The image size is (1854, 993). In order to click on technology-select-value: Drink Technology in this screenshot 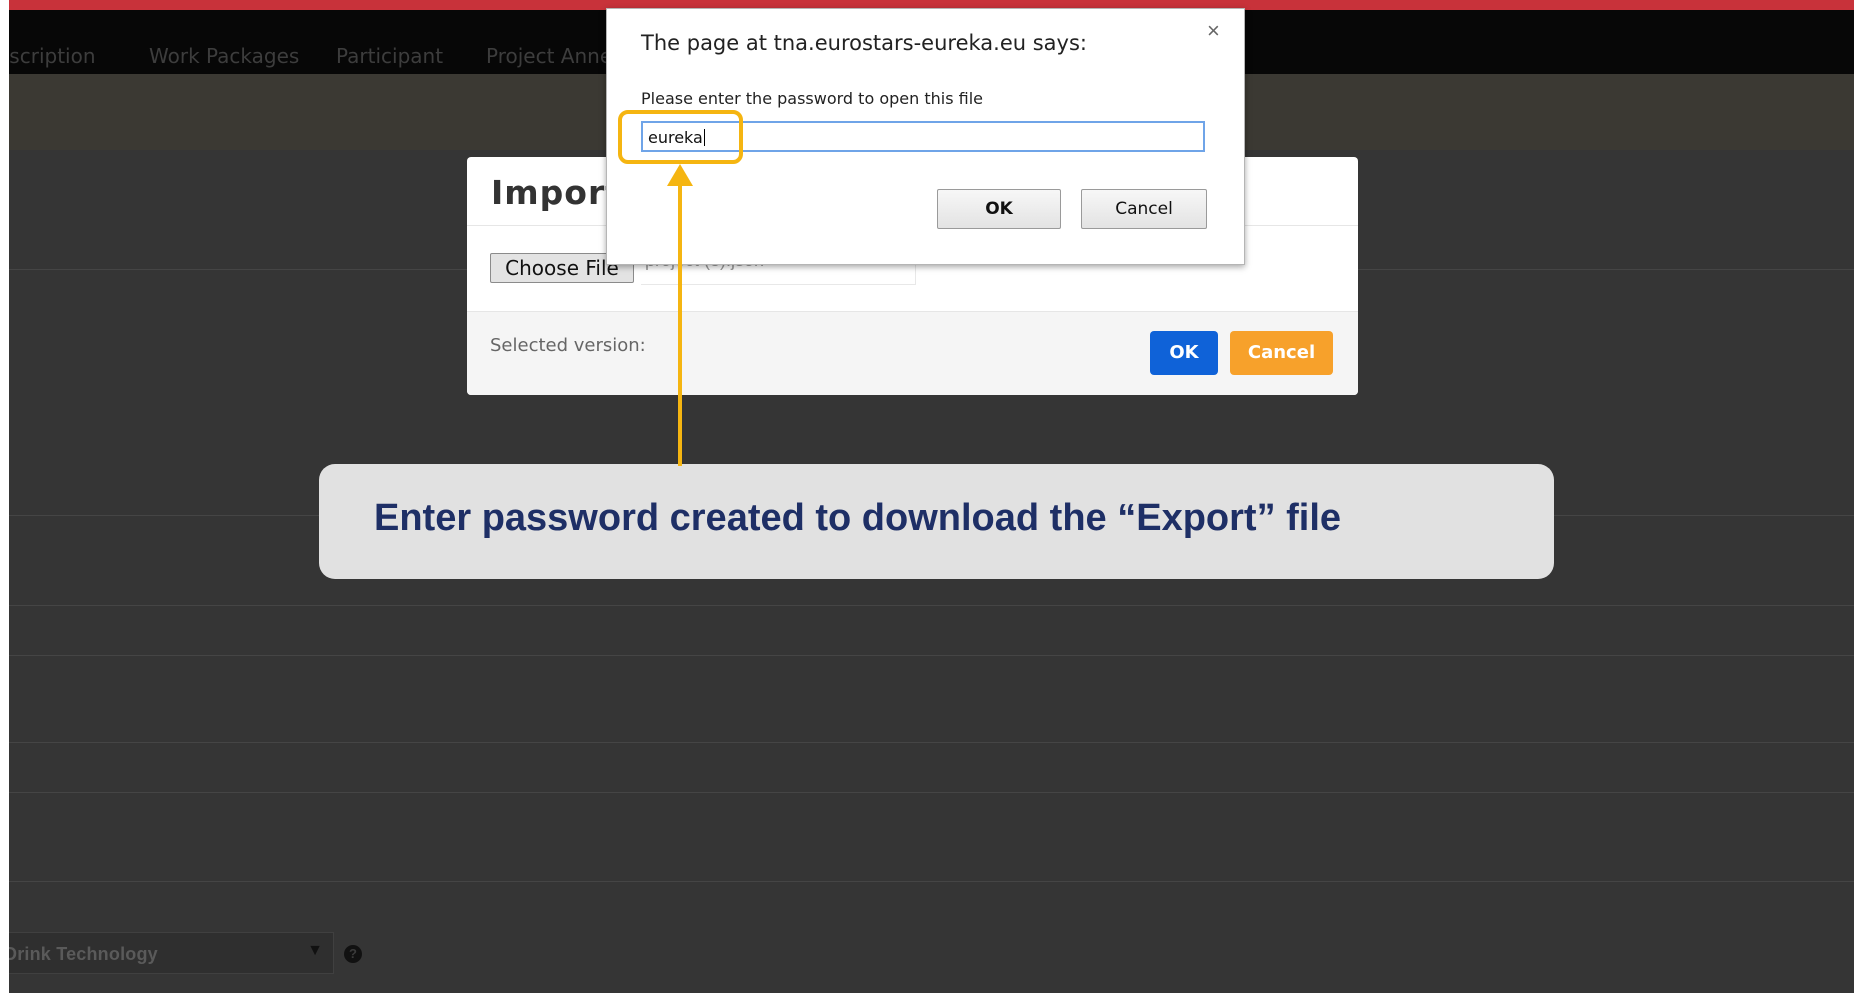, I will do `click(81, 954)`.